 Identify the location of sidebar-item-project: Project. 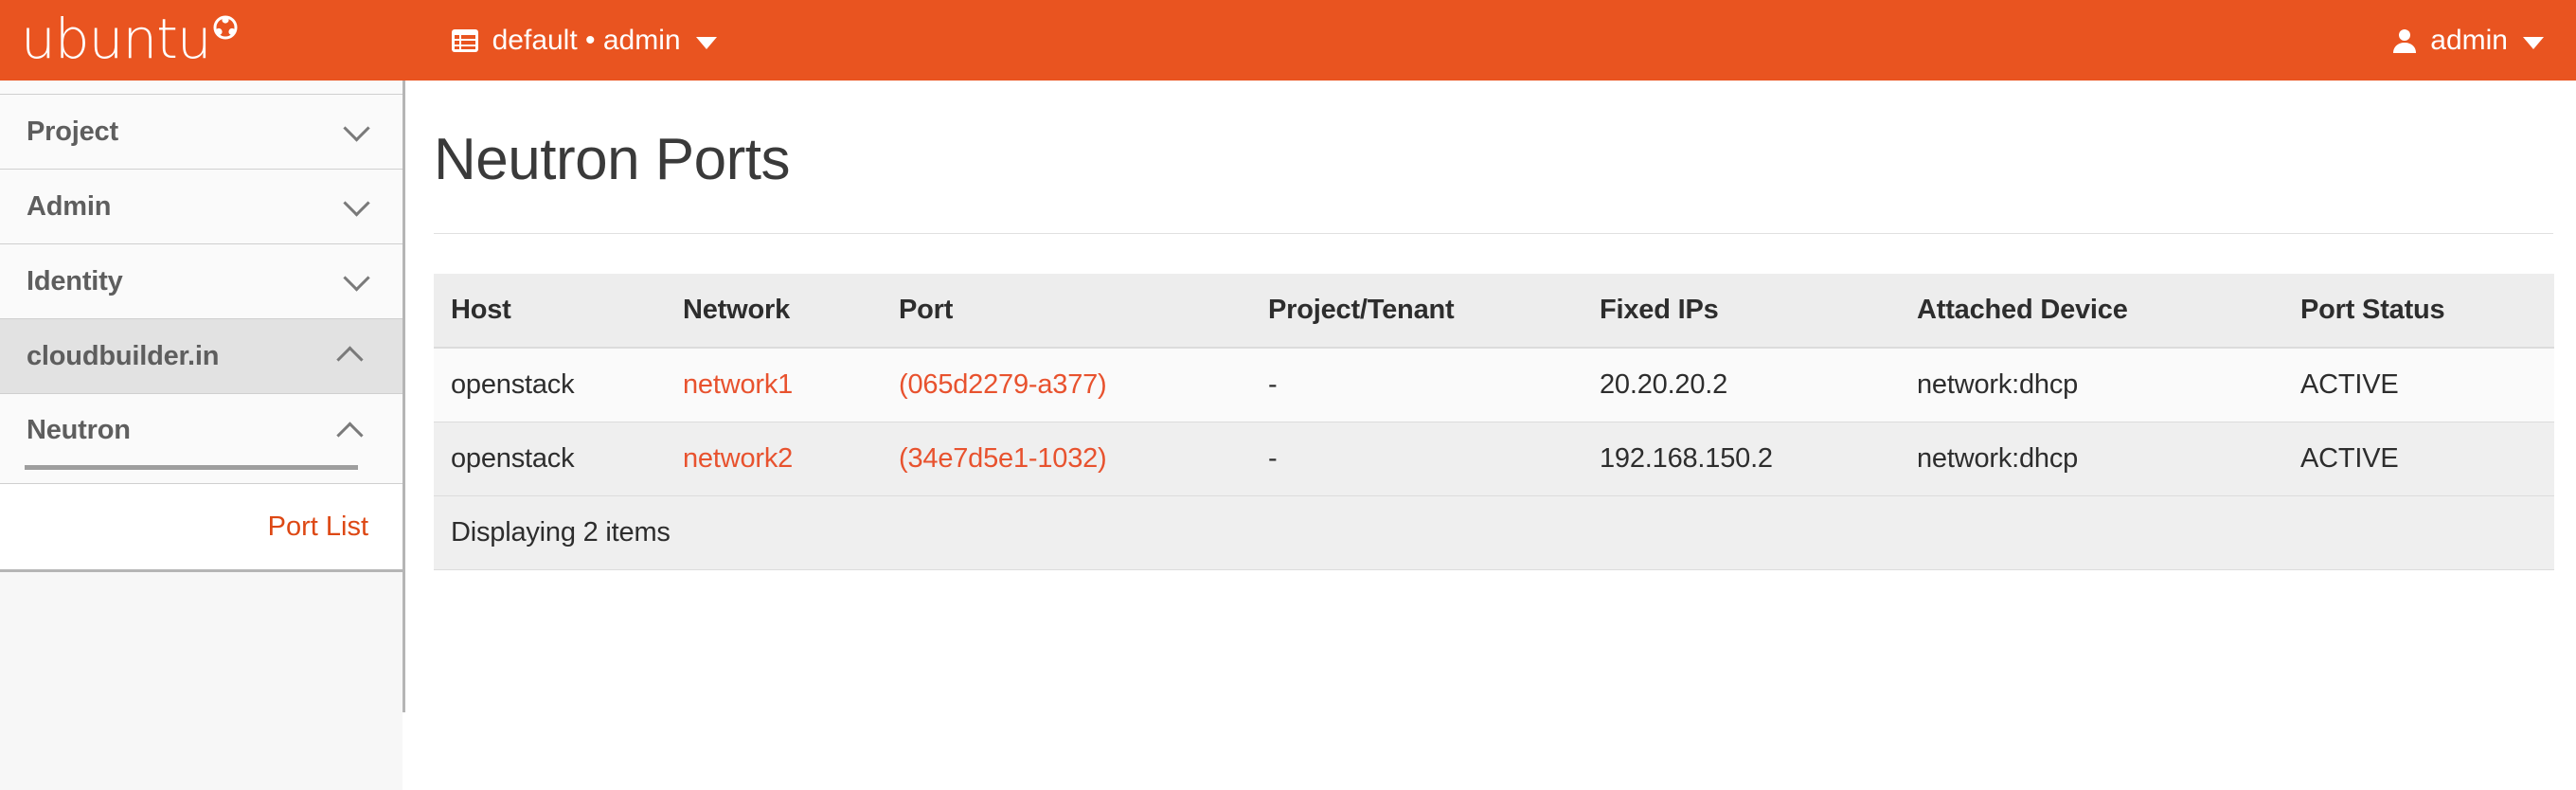
(201, 133).